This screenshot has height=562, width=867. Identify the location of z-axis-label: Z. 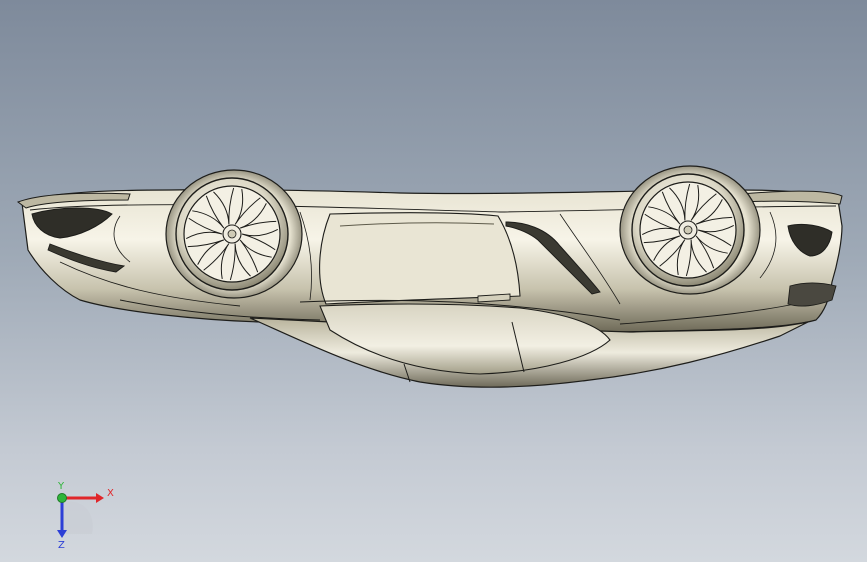
(61, 545).